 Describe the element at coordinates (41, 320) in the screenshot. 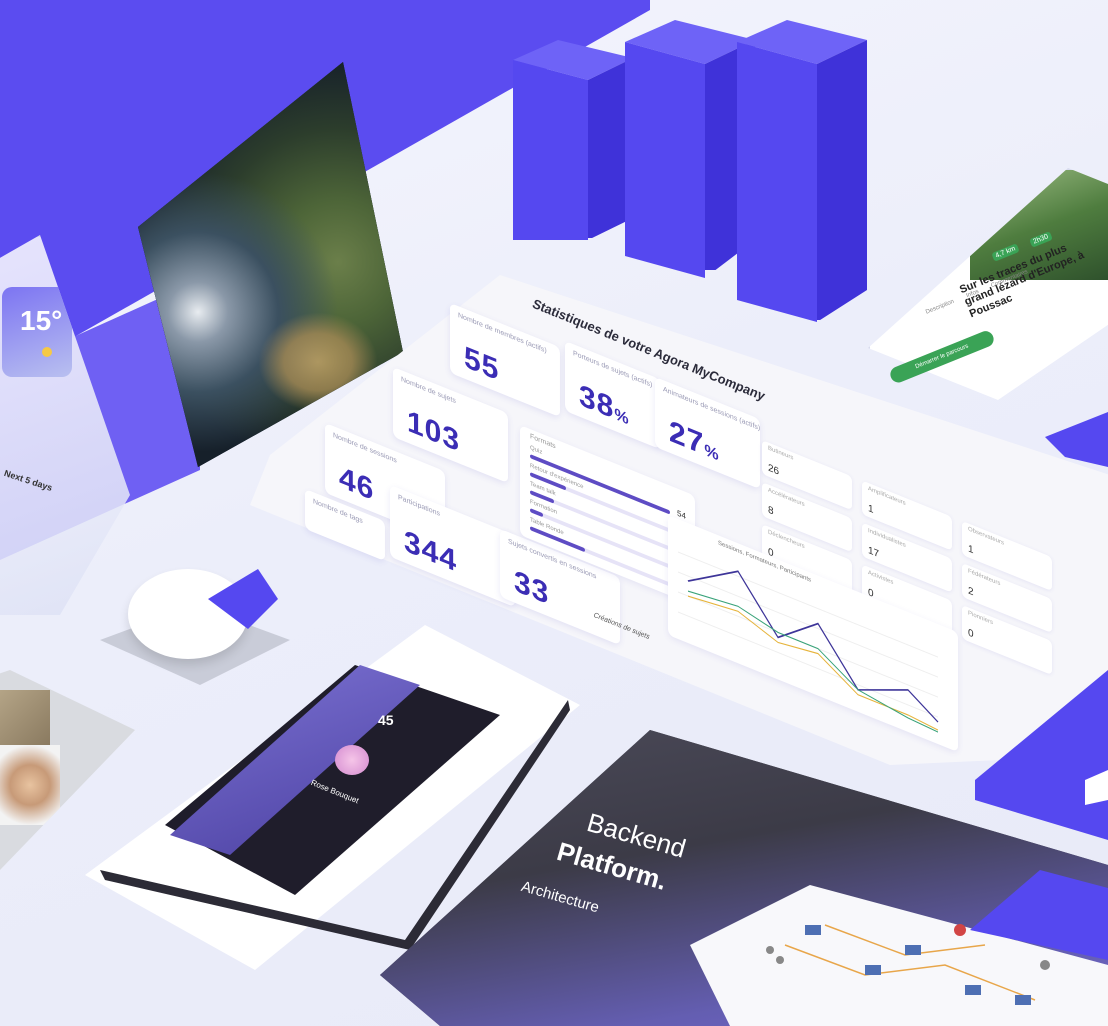

I see `temperature-text: 15°` at that location.